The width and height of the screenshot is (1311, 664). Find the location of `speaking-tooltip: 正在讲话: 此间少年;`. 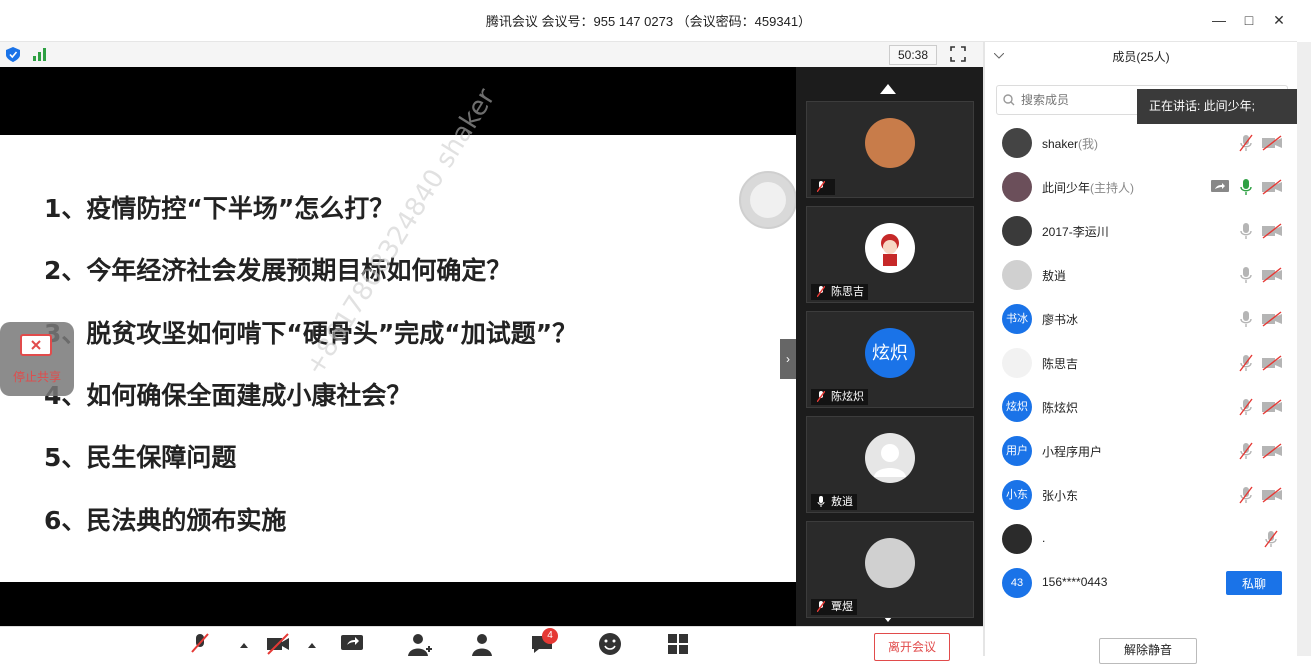

speaking-tooltip: 正在讲话: 此间少年; is located at coordinates (1217, 106).